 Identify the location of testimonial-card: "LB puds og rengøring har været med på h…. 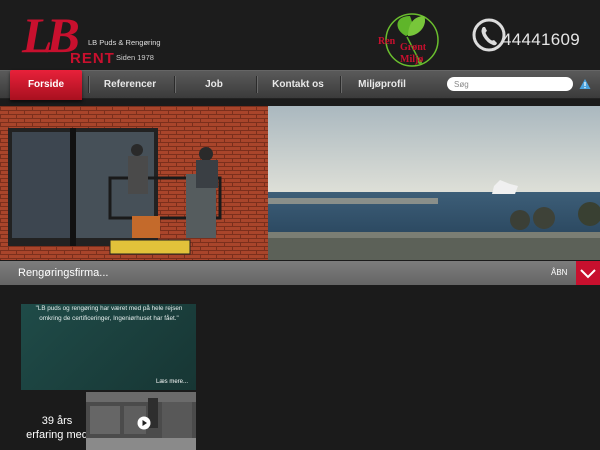
(108, 347).